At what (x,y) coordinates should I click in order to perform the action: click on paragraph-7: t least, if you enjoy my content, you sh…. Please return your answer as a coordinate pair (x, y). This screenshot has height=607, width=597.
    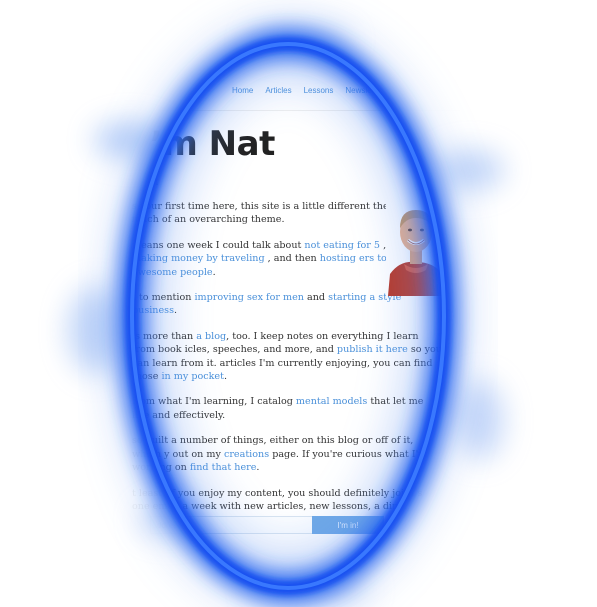
    Looking at the image, I should click on (287, 500).